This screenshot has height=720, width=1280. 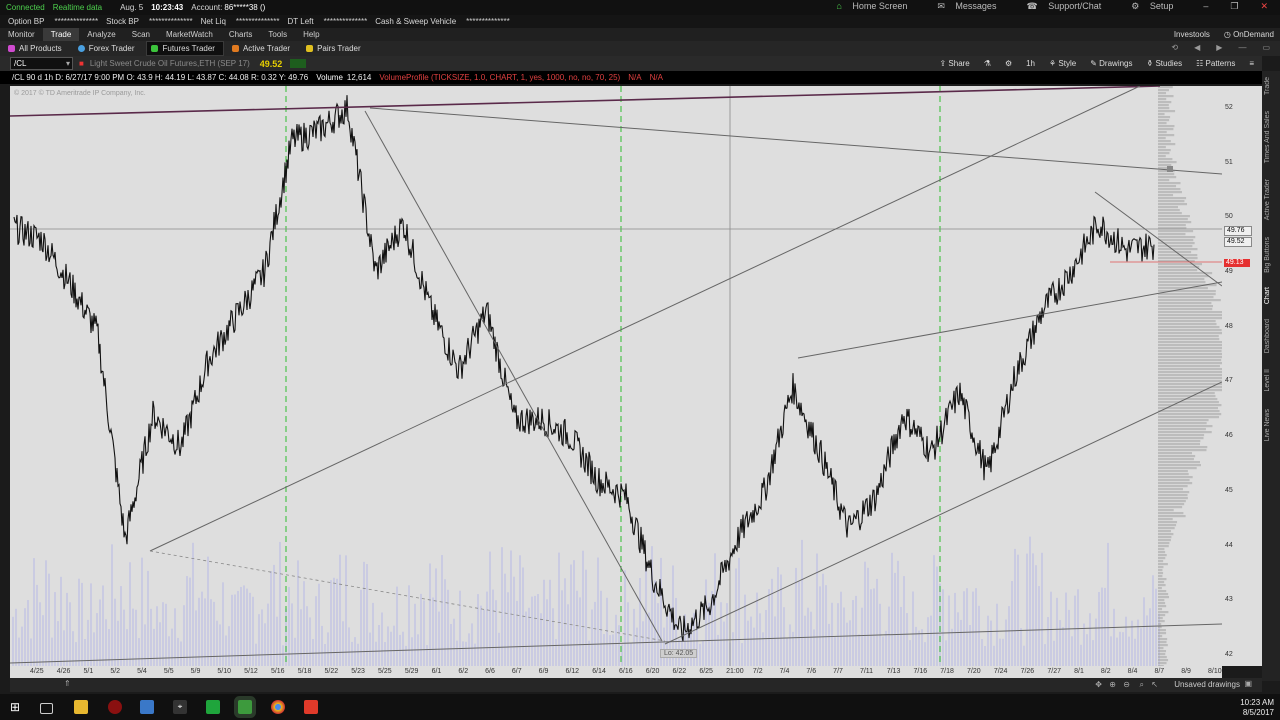 I want to click on gadget-trade: Trade, so click(x=1267, y=86).